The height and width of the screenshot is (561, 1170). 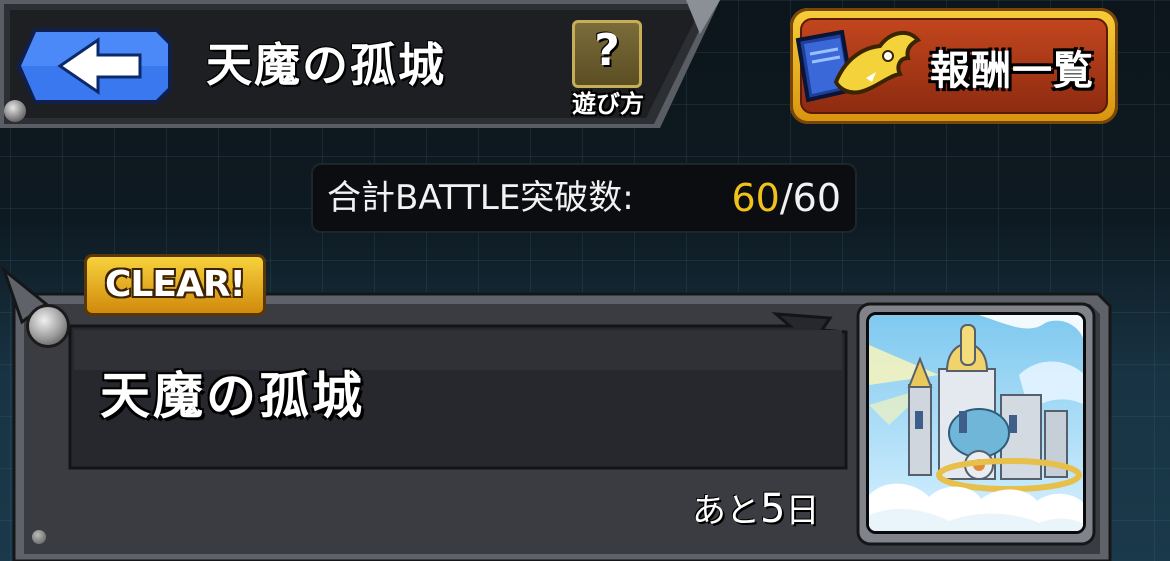 I want to click on stage-name: 天魔の孤城, so click(x=232, y=396).